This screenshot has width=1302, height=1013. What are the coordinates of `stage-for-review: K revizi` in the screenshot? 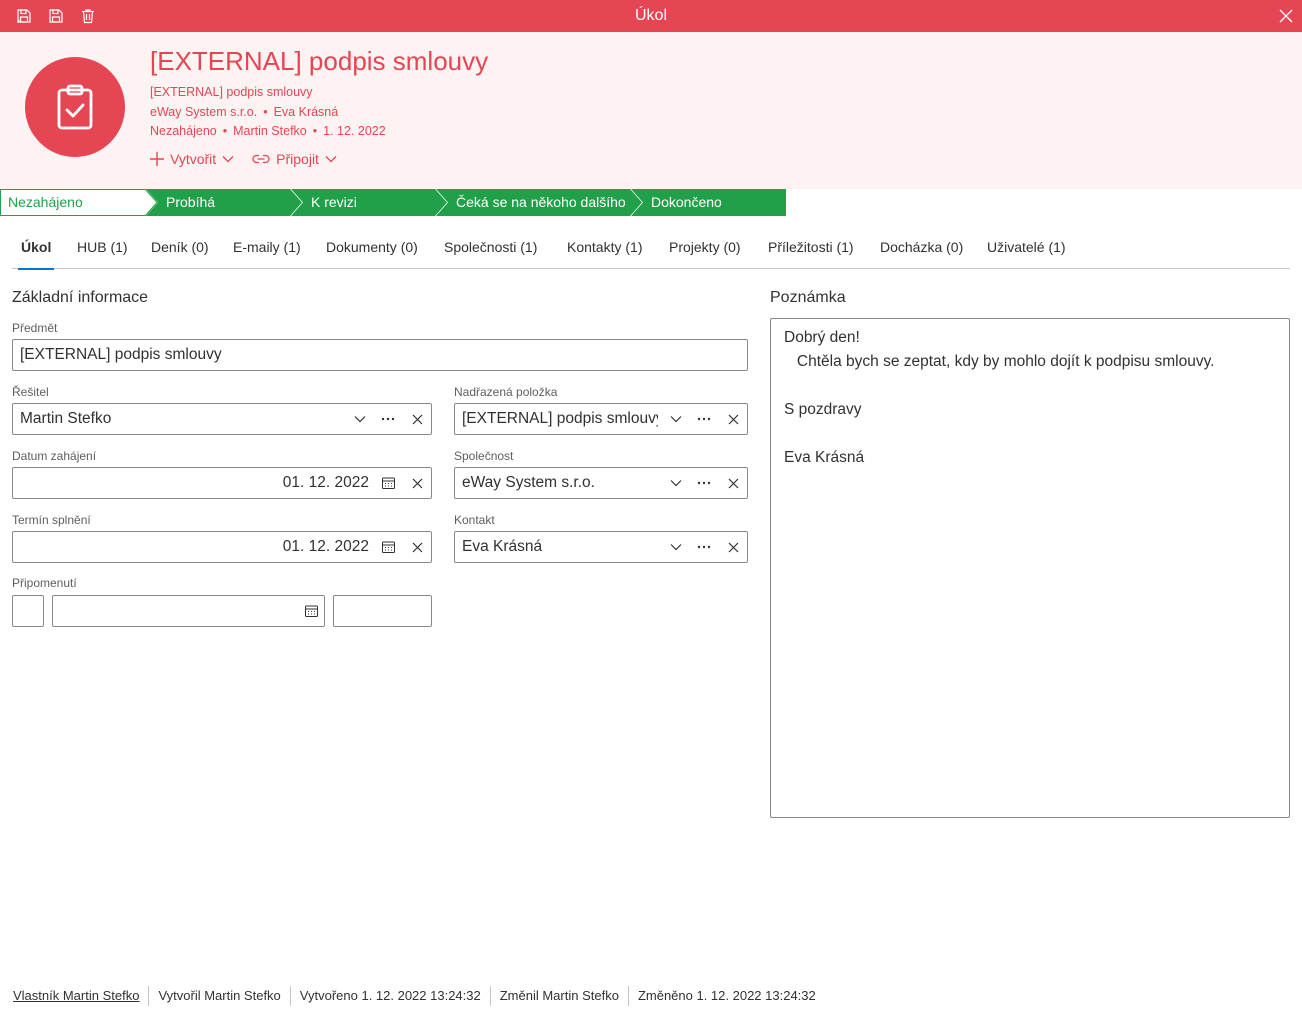 It's located at (369, 202).